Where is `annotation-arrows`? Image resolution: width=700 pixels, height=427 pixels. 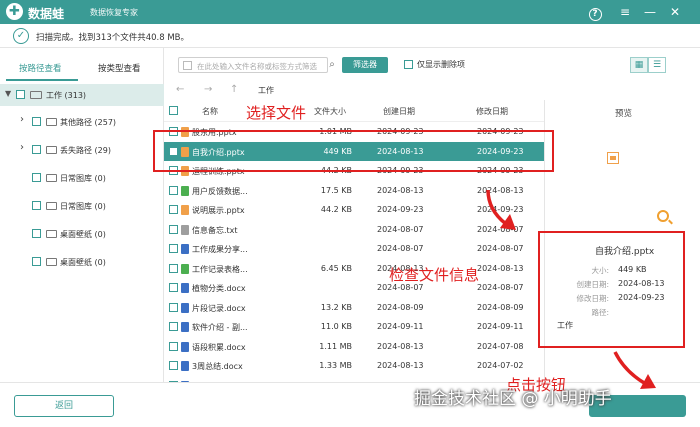 annotation-arrows is located at coordinates (571, 289).